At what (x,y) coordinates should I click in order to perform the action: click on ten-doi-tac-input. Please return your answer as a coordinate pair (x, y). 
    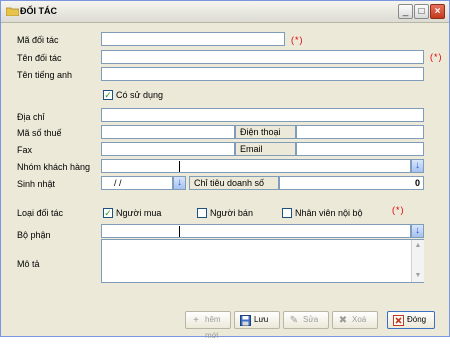
    Looking at the image, I should click on (262, 57).